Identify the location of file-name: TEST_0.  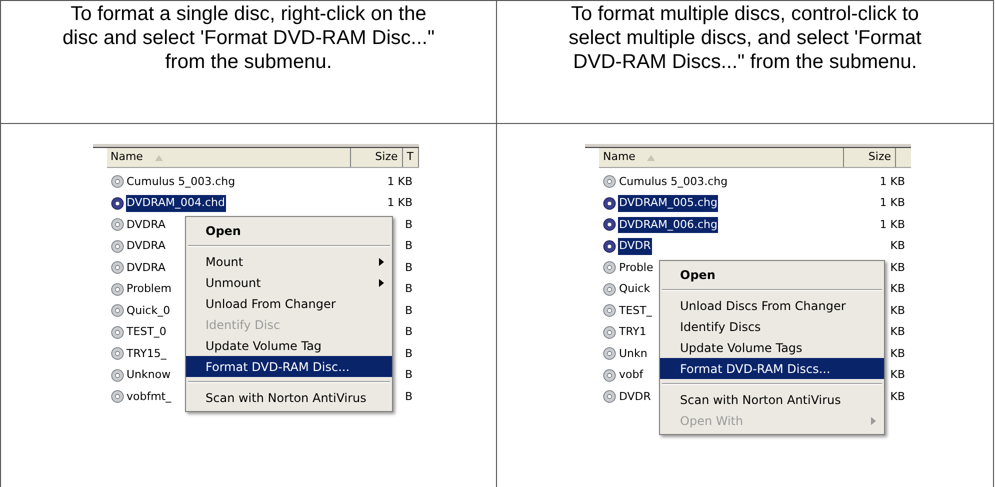
(147, 332).